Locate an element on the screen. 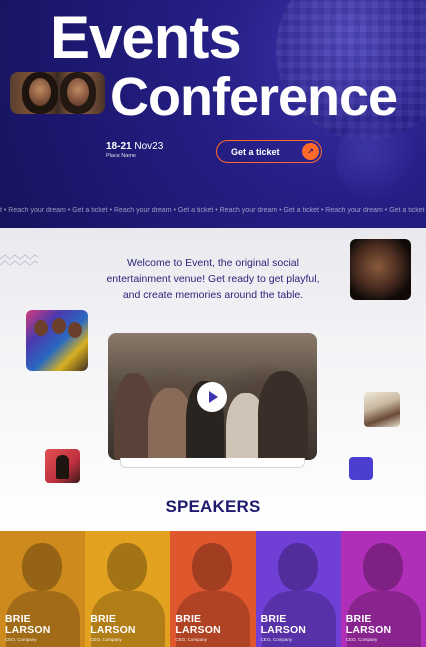  disco-ball-decoration-small is located at coordinates (376, 160).